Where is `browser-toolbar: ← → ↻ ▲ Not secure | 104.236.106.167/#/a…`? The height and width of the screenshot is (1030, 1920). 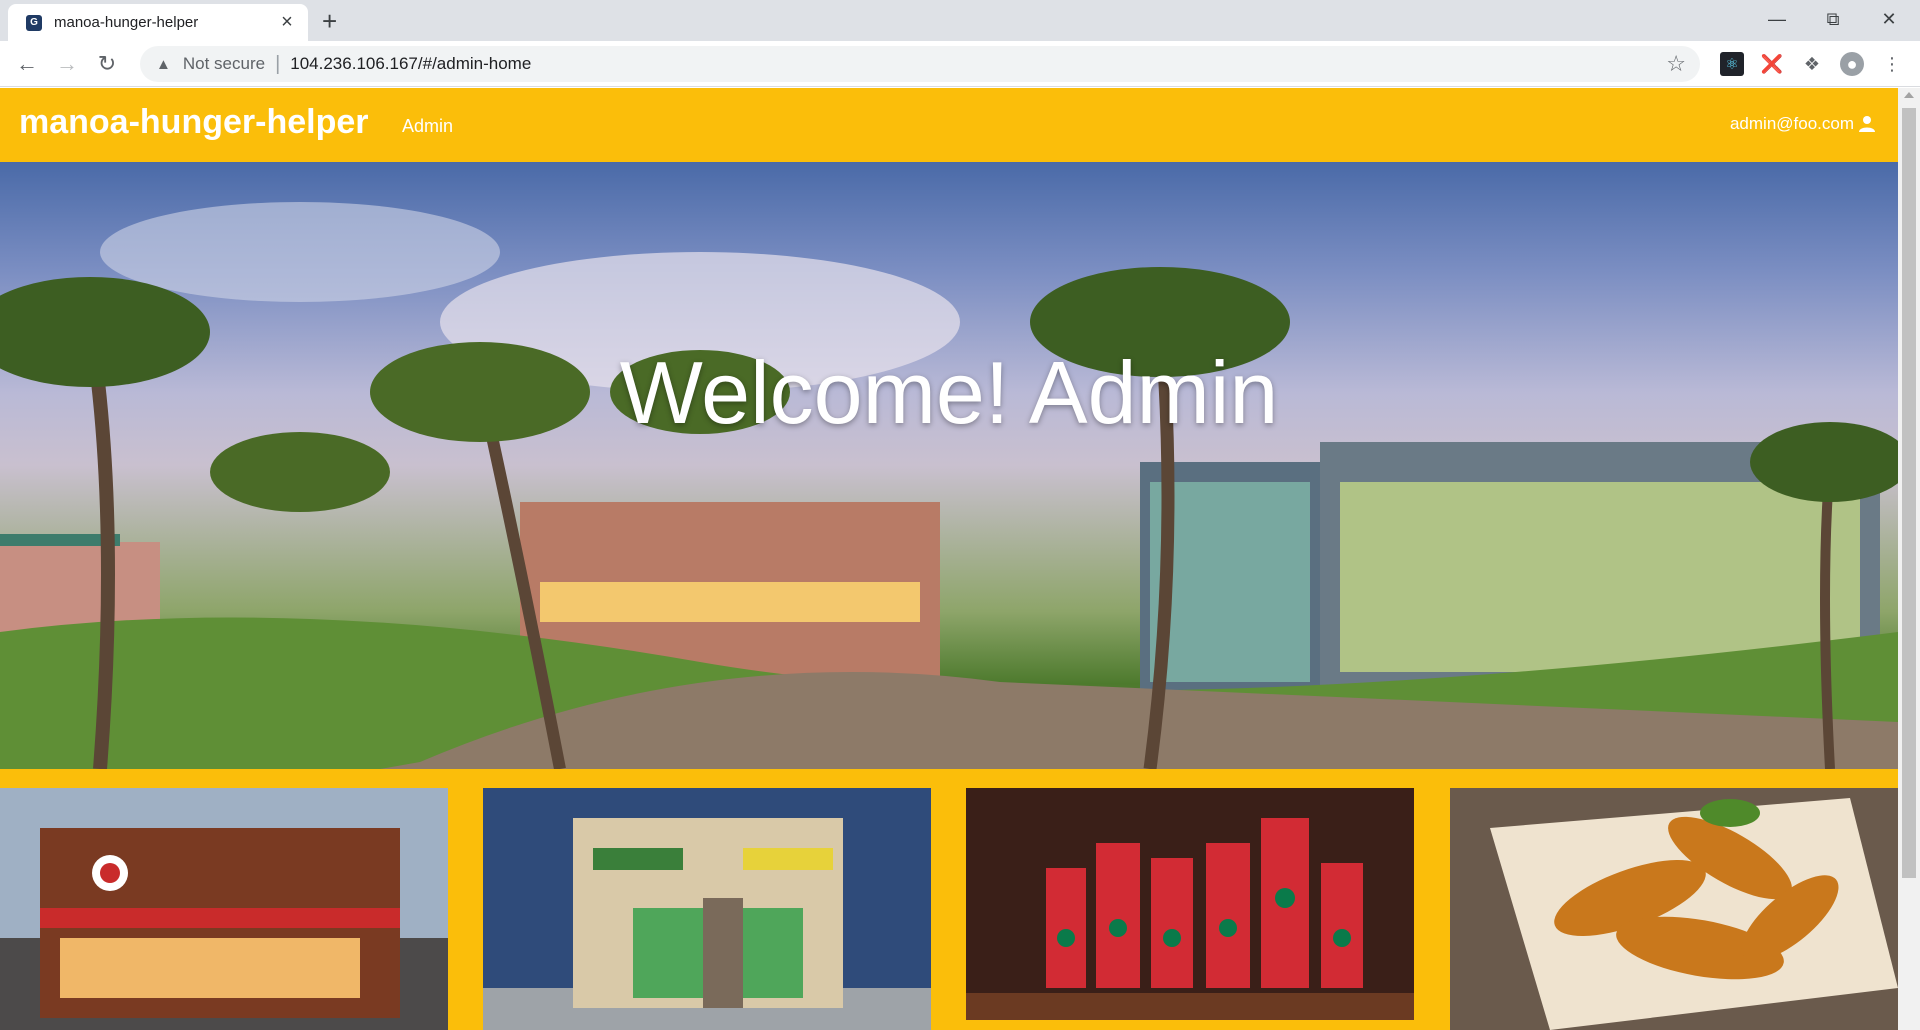
browser-toolbar: ← → ↻ ▲ Not secure | 104.236.106.167/#/a… is located at coordinates (960, 64).